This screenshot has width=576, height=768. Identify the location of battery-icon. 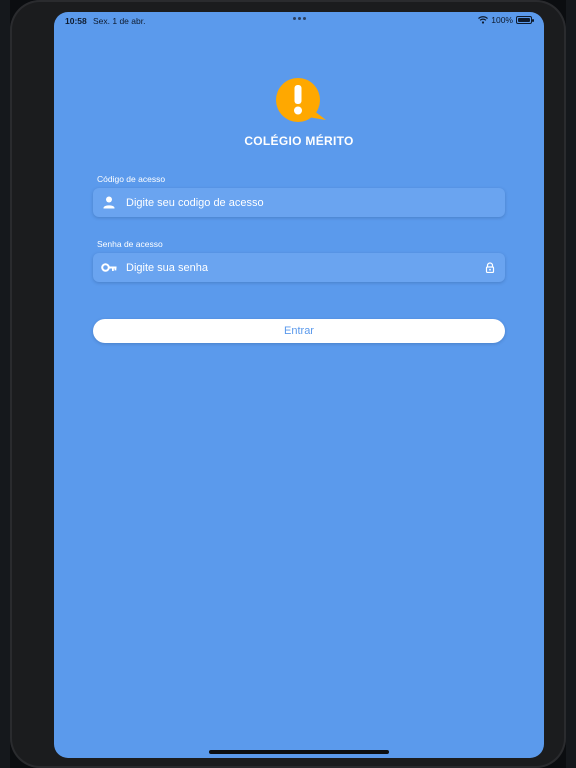
(525, 20).